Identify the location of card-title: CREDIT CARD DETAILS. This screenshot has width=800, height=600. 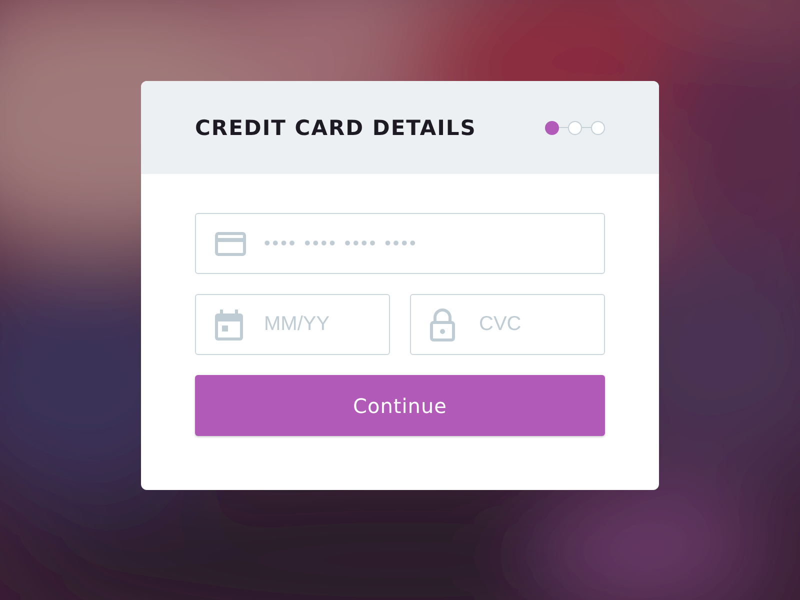
(335, 128).